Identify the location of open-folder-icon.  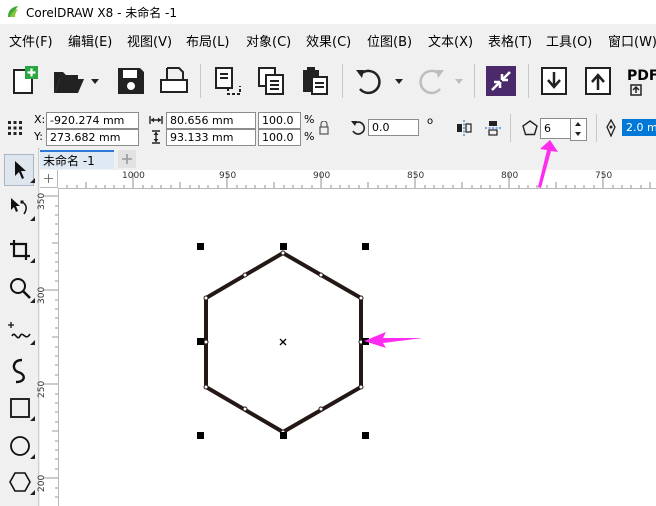
(69, 81).